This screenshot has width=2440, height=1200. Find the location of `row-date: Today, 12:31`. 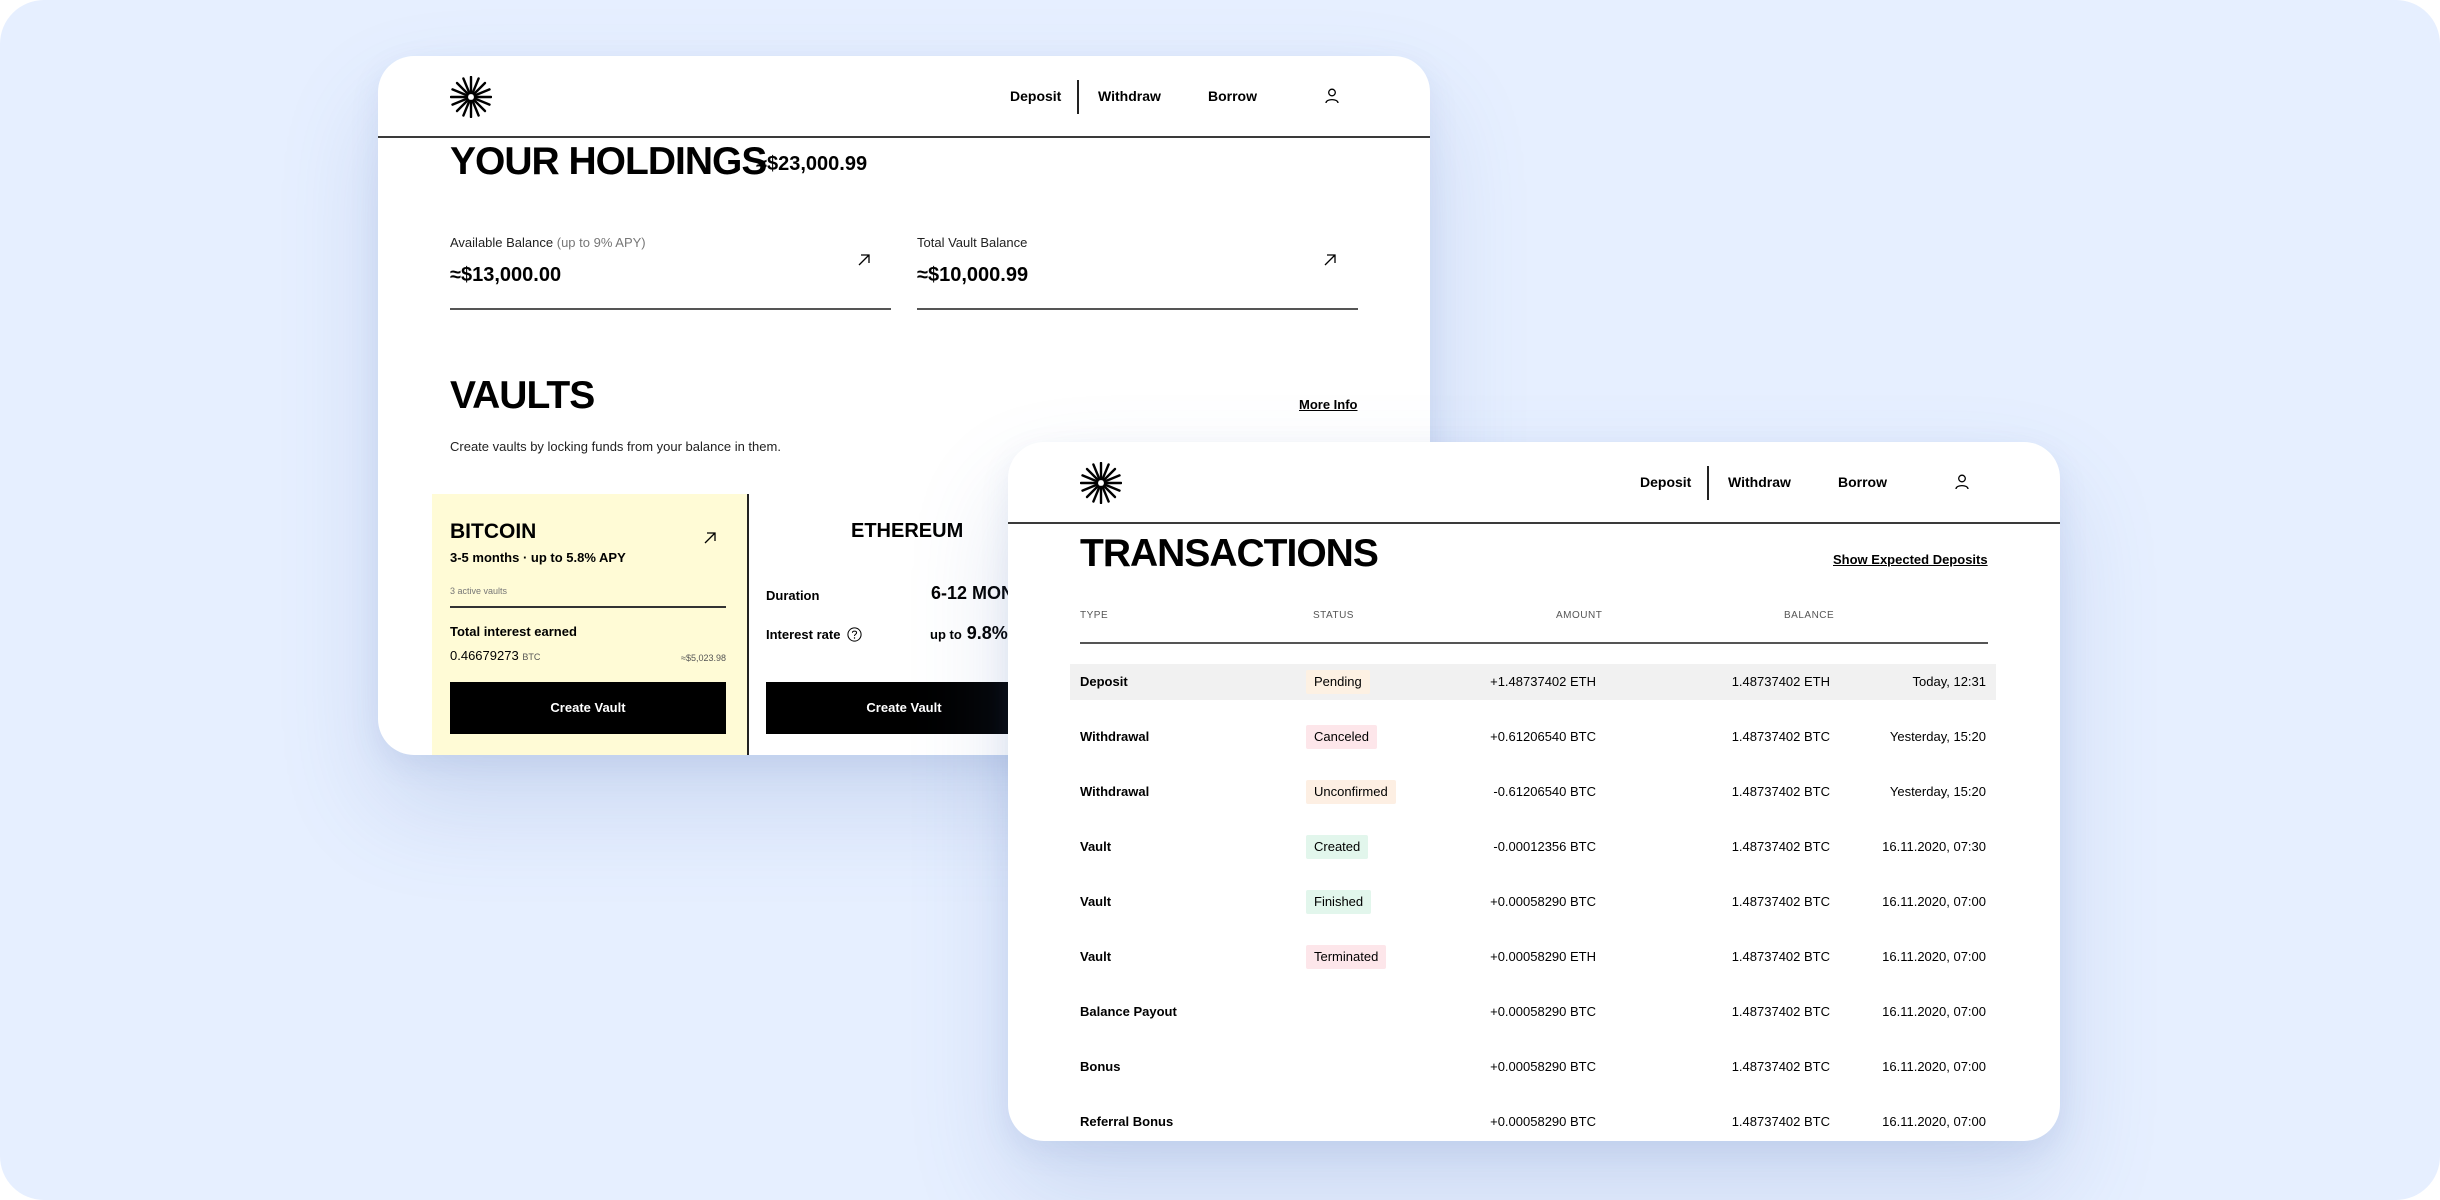

row-date: Today, 12:31 is located at coordinates (1949, 681).